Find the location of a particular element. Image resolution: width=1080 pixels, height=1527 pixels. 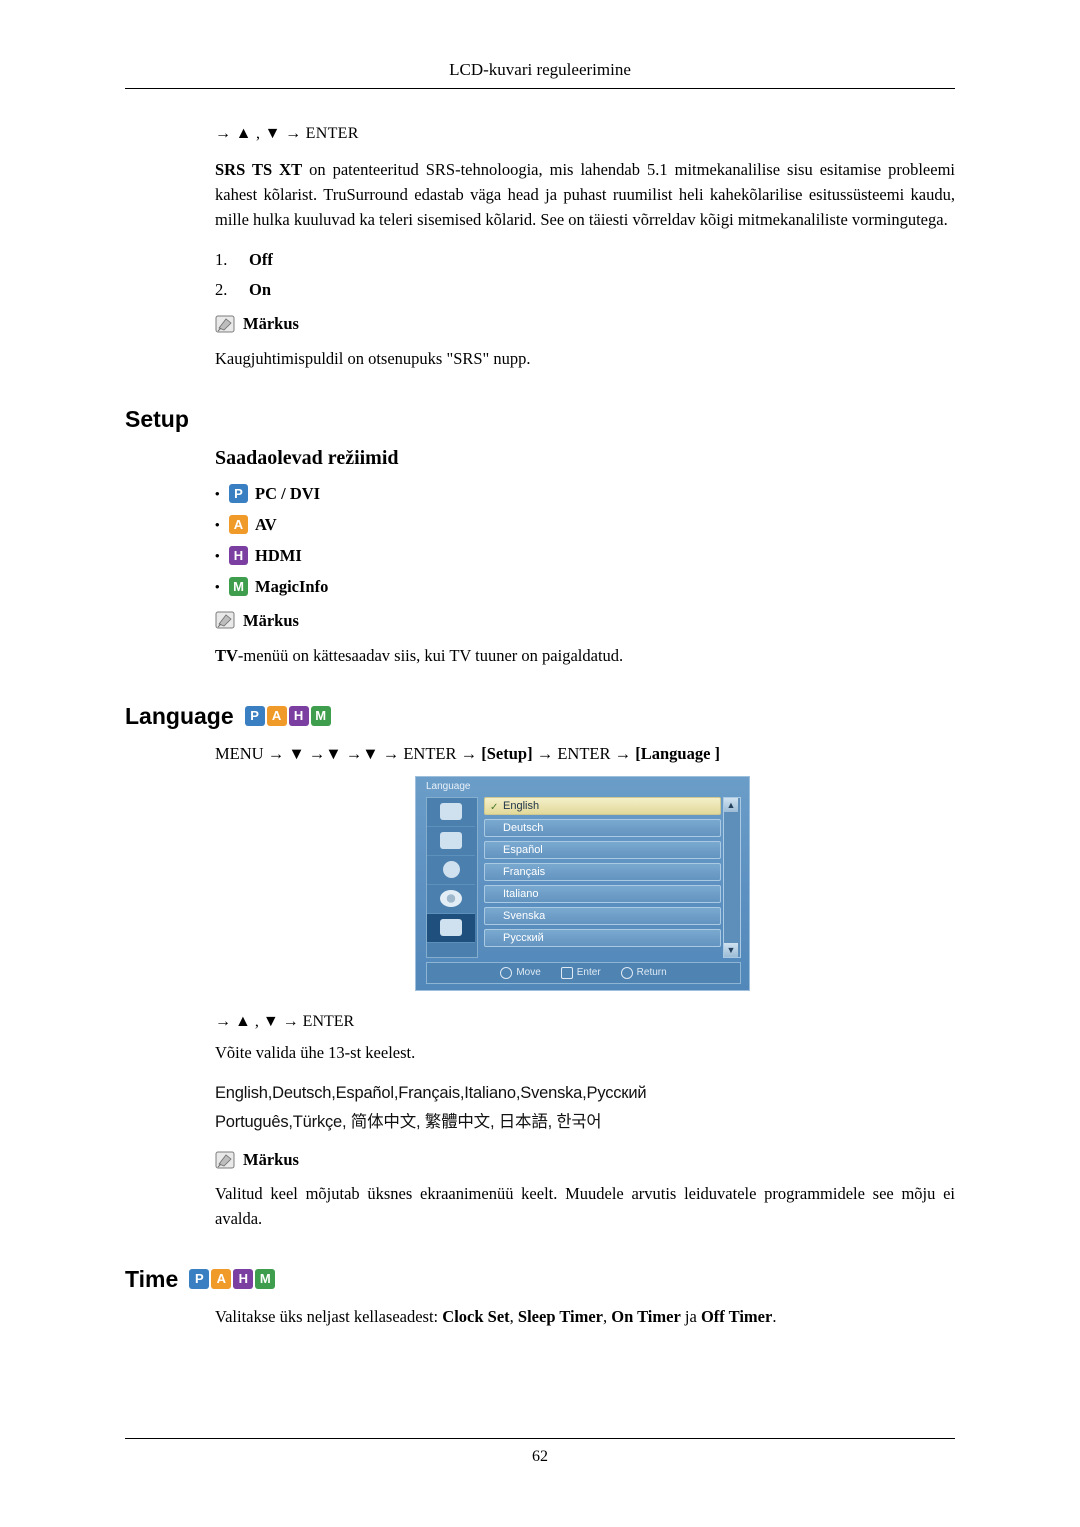

list-item: 2. On is located at coordinates (585, 290).